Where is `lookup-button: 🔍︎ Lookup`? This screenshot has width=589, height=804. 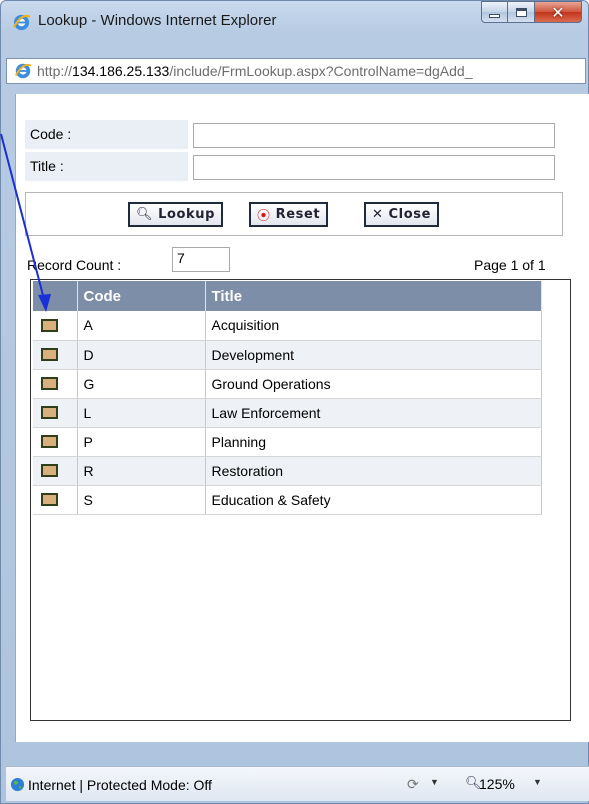
lookup-button: 🔍︎ Lookup is located at coordinates (176, 214).